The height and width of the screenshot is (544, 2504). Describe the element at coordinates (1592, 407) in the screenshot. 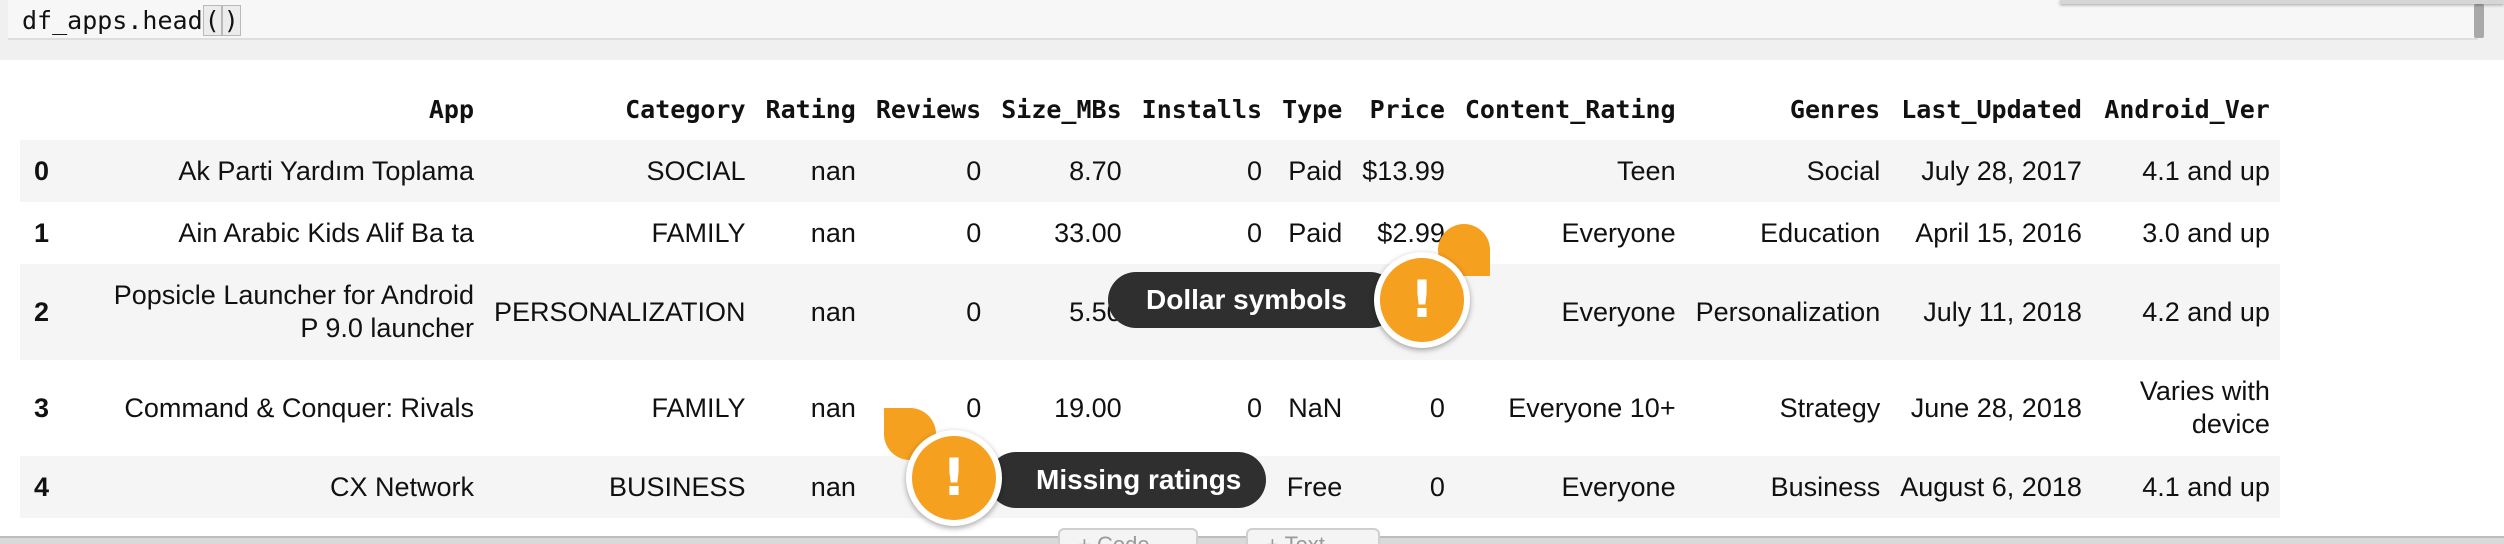

I see `cell-content-rating: Everyone 10+` at that location.